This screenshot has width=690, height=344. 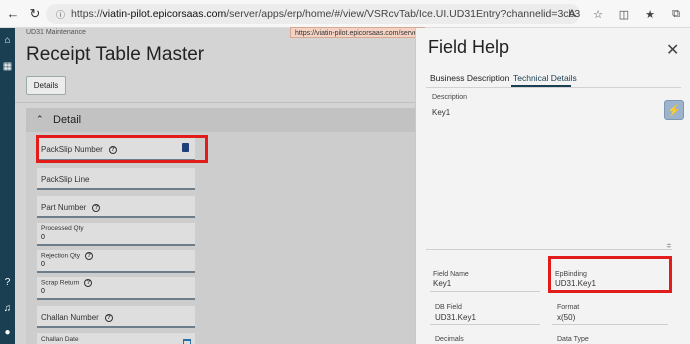 What do you see at coordinates (116, 179) in the screenshot?
I see `packslip-line-field: PackSlip Line` at bounding box center [116, 179].